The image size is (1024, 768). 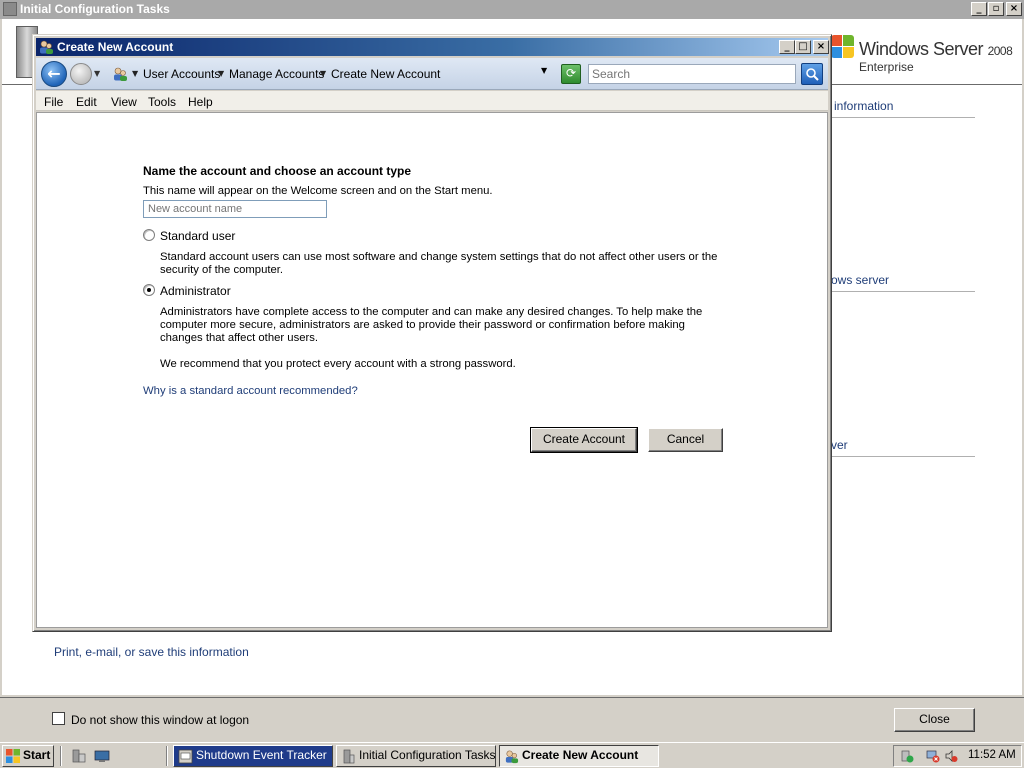 I want to click on breadcrumb-manage-accounts: Manage Accounts, so click(x=276, y=74).